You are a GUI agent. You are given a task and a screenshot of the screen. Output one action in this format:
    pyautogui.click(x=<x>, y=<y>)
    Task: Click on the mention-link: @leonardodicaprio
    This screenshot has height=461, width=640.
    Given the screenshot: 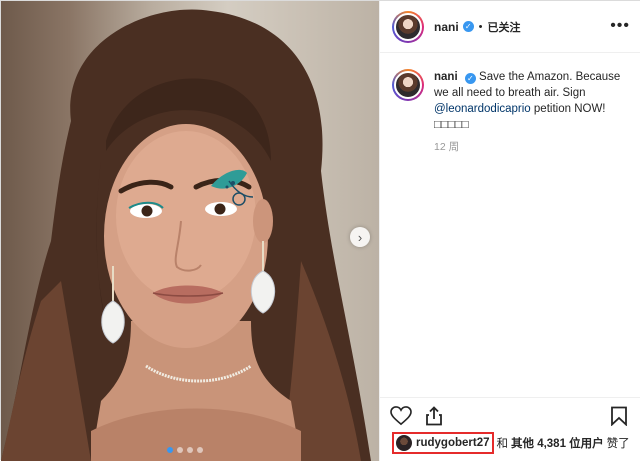 What is the action you would take?
    pyautogui.click(x=482, y=109)
    